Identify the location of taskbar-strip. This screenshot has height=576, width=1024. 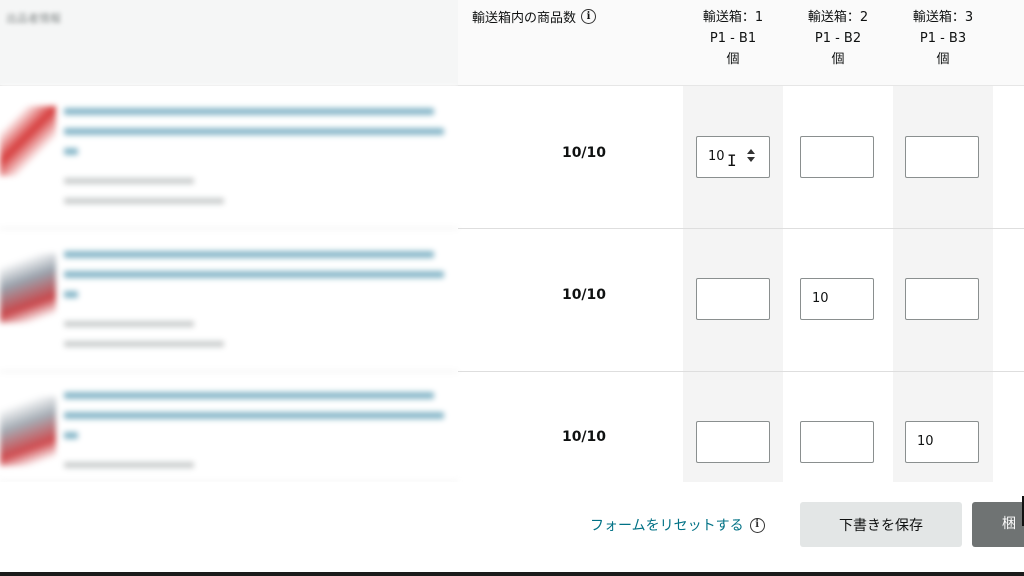
(512, 574).